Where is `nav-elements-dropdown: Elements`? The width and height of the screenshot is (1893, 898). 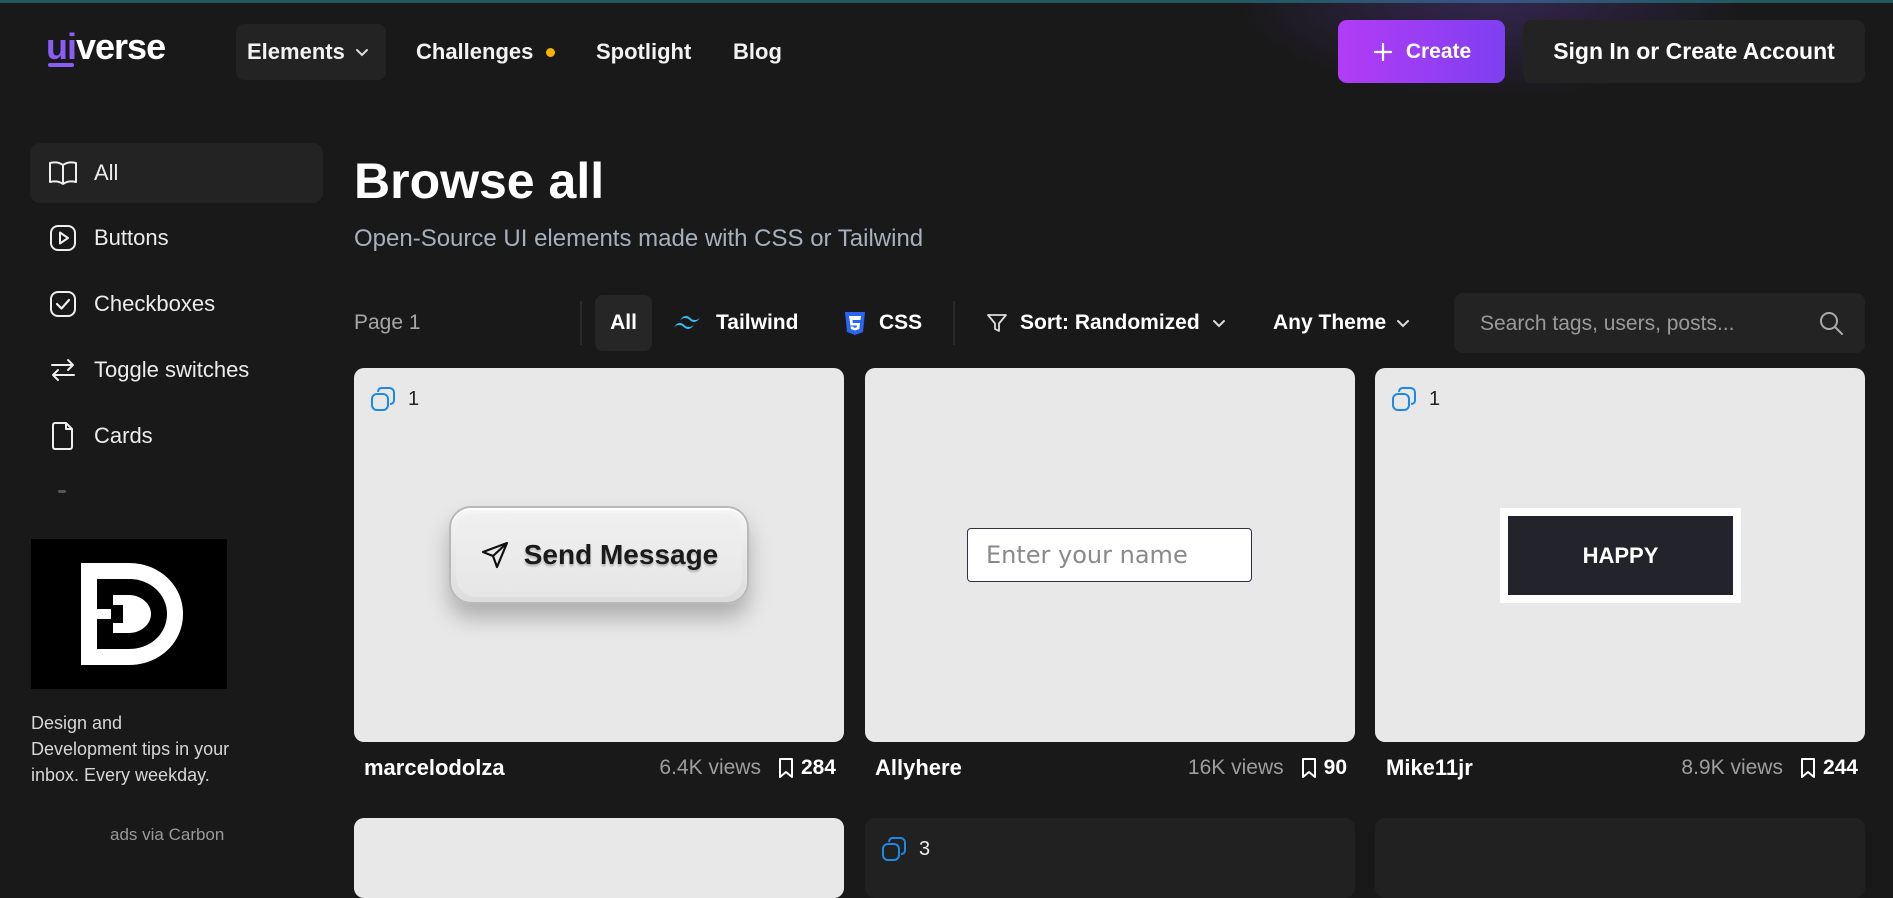
nav-elements-dropdown: Elements is located at coordinates (311, 52).